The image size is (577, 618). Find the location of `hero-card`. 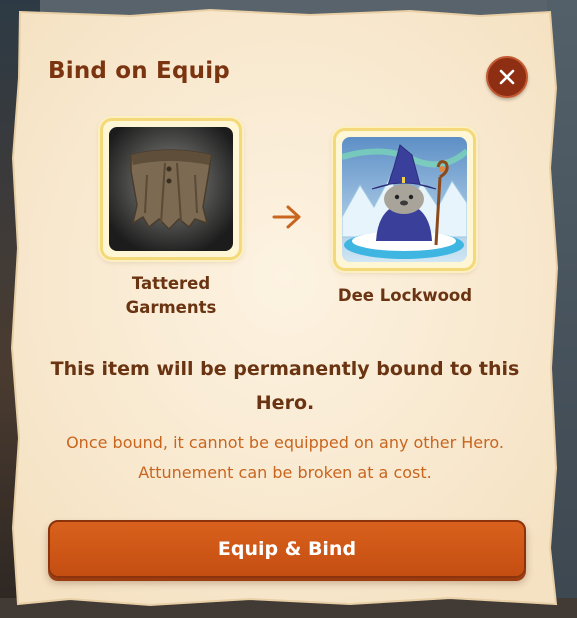

hero-card is located at coordinates (404, 199).